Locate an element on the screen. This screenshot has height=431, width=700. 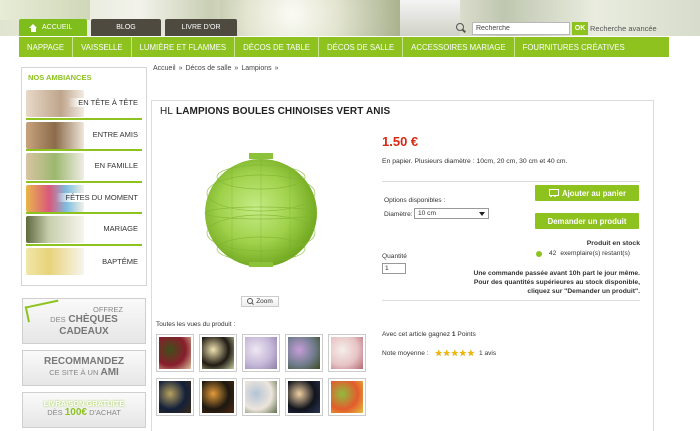
tab-blog: Blog is located at coordinates (126, 27).